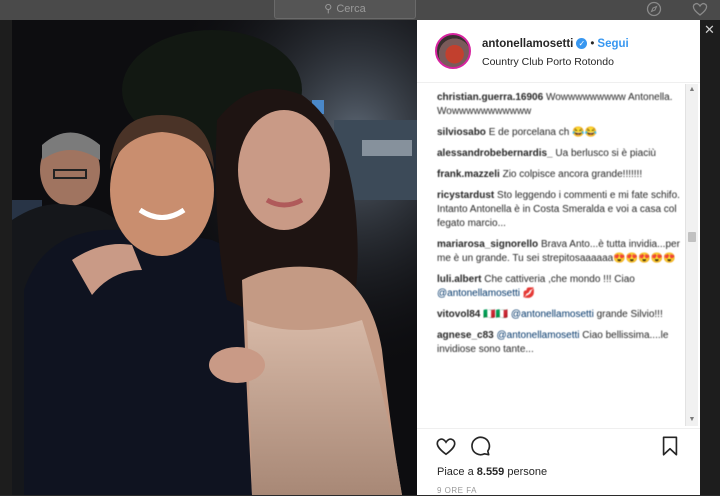  I want to click on likes-count: Piace a 8.559 persone, so click(492, 472).